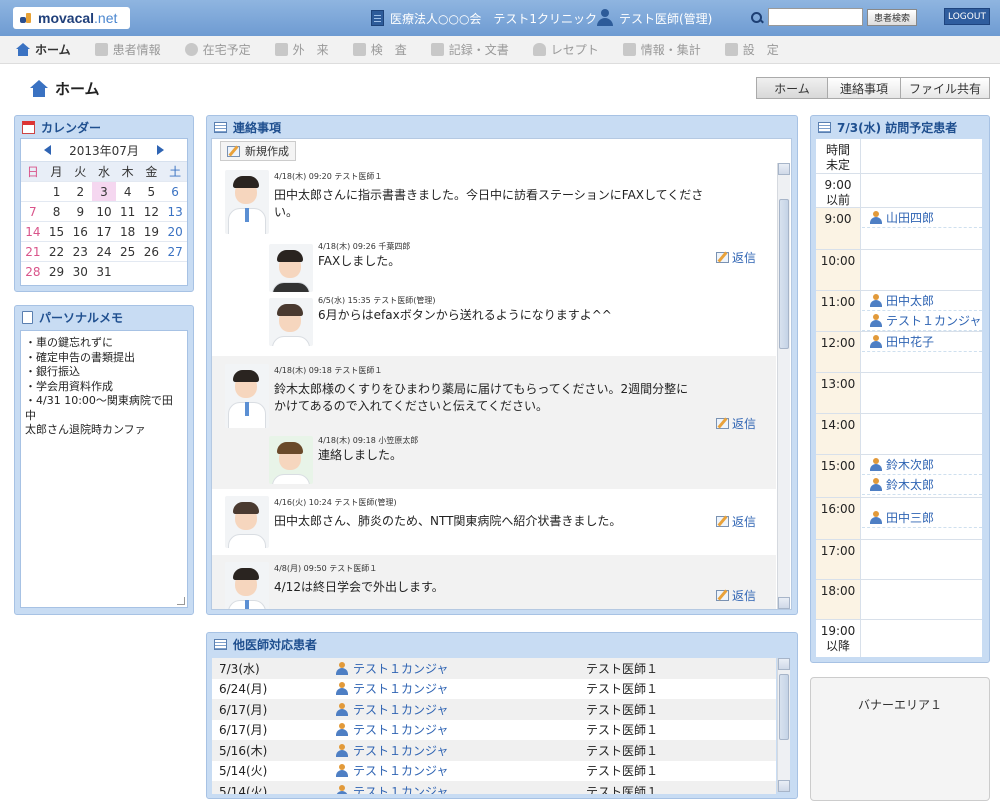 This screenshot has height=801, width=1000. Describe the element at coordinates (922, 321) in the screenshot. I see `schedule-patient: テスト１カンジャ` at that location.